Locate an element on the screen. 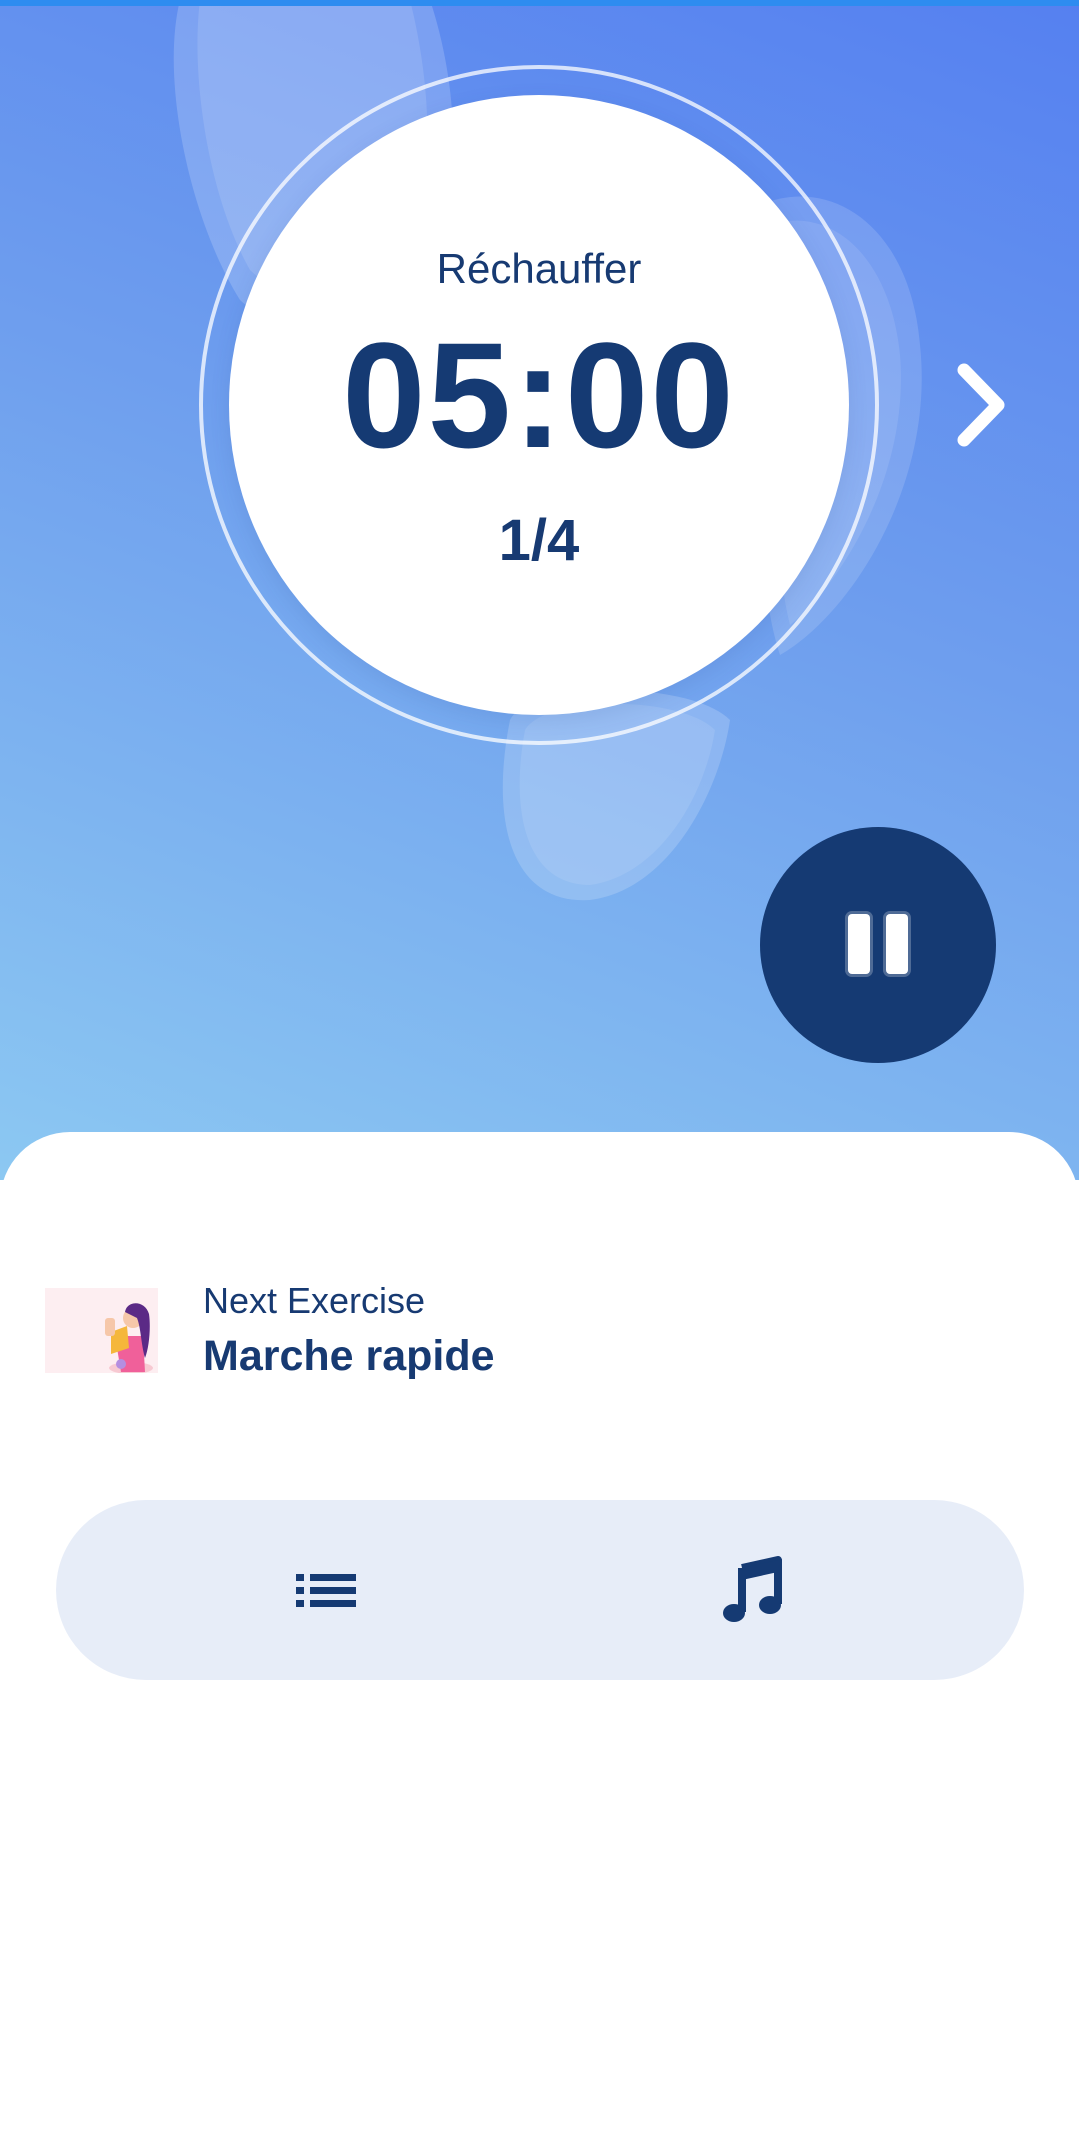 The width and height of the screenshot is (1079, 2131). control-bar is located at coordinates (540, 1590).